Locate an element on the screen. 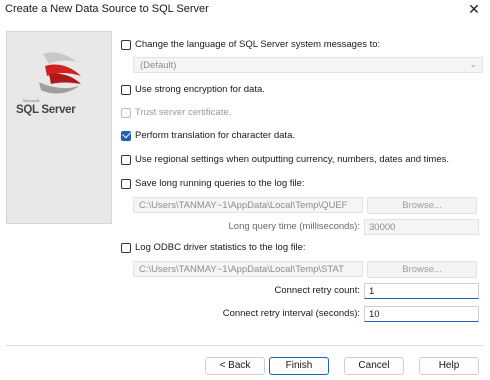  trust-certificate-checkbox is located at coordinates (126, 112).